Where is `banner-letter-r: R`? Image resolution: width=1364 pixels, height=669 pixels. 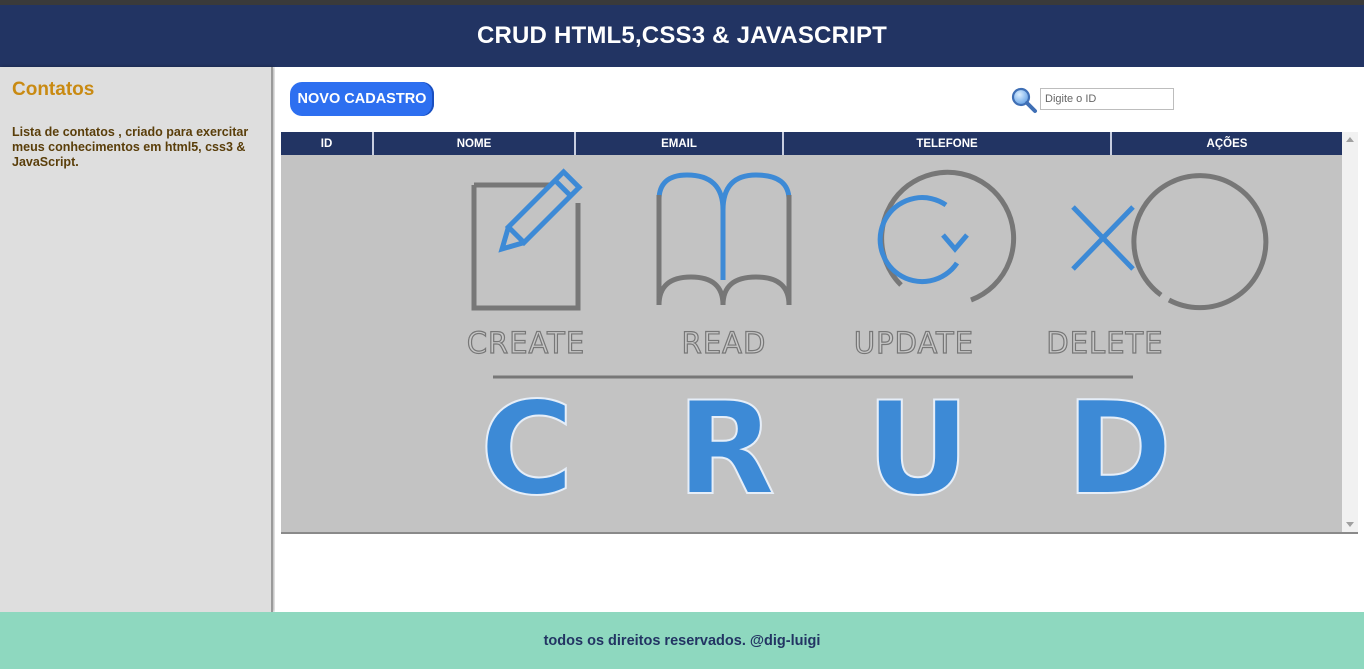 banner-letter-r: R is located at coordinates (726, 449).